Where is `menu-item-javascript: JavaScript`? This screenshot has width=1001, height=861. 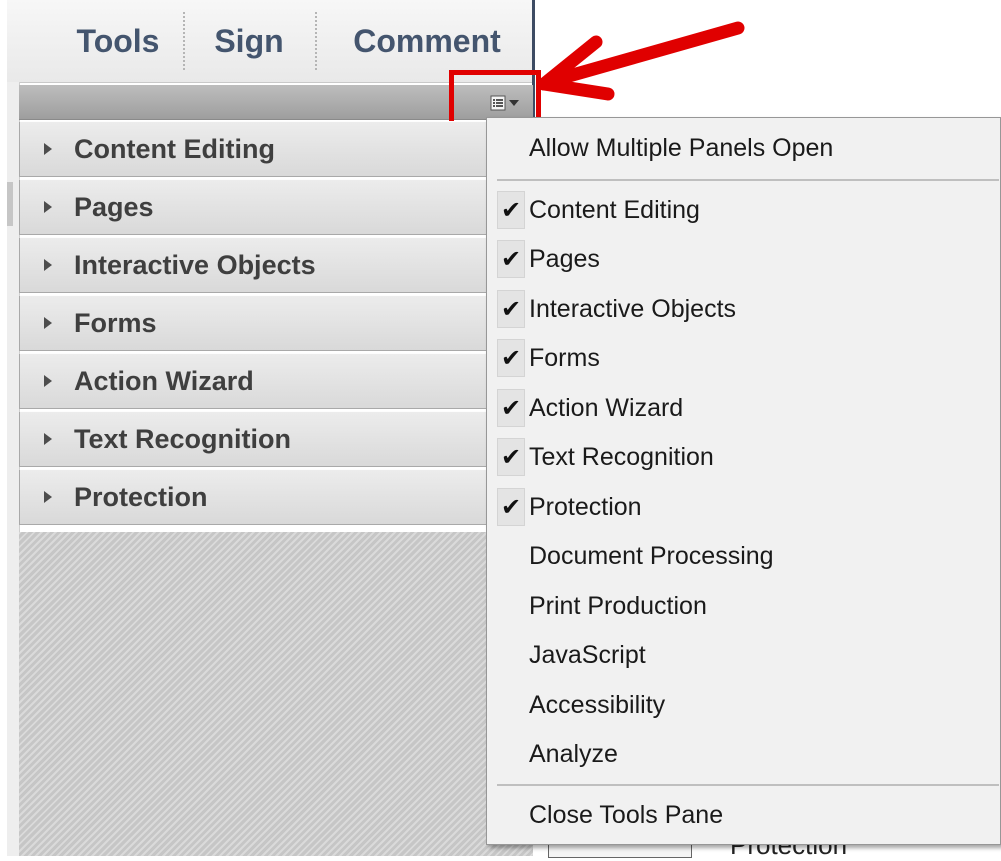
menu-item-javascript: JavaScript is located at coordinates (743, 655).